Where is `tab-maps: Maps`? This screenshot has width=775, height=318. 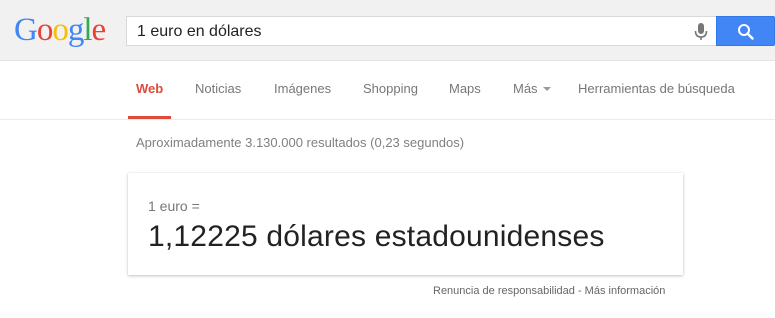 tab-maps: Maps is located at coordinates (465, 88).